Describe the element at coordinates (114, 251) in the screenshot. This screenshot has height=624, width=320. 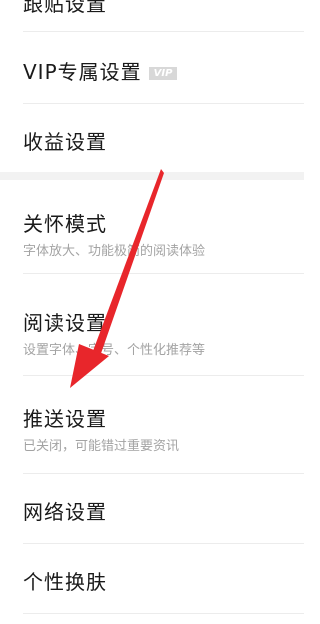
I see `settings-item-care-mode-desc: 字体放大、功能极简的阅读体验` at that location.